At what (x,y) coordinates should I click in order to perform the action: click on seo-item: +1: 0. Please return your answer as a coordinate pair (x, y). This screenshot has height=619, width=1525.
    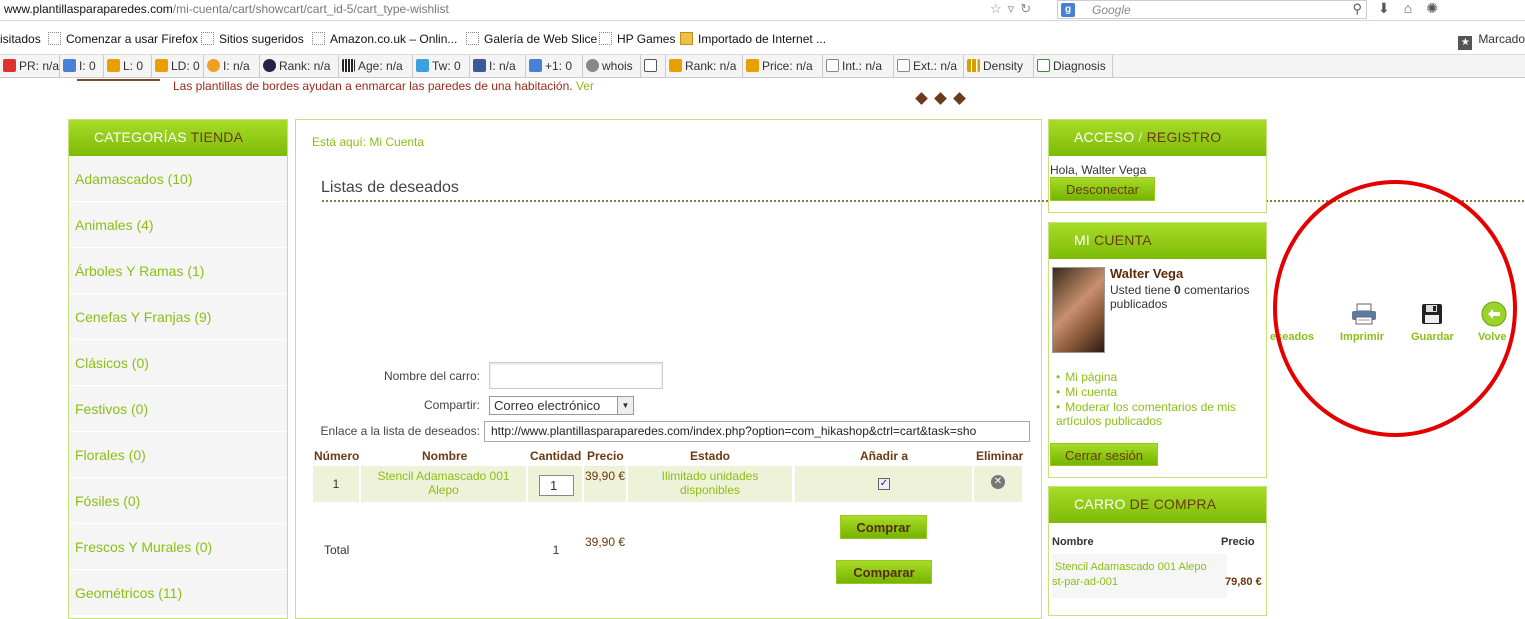
    Looking at the image, I should click on (554, 66).